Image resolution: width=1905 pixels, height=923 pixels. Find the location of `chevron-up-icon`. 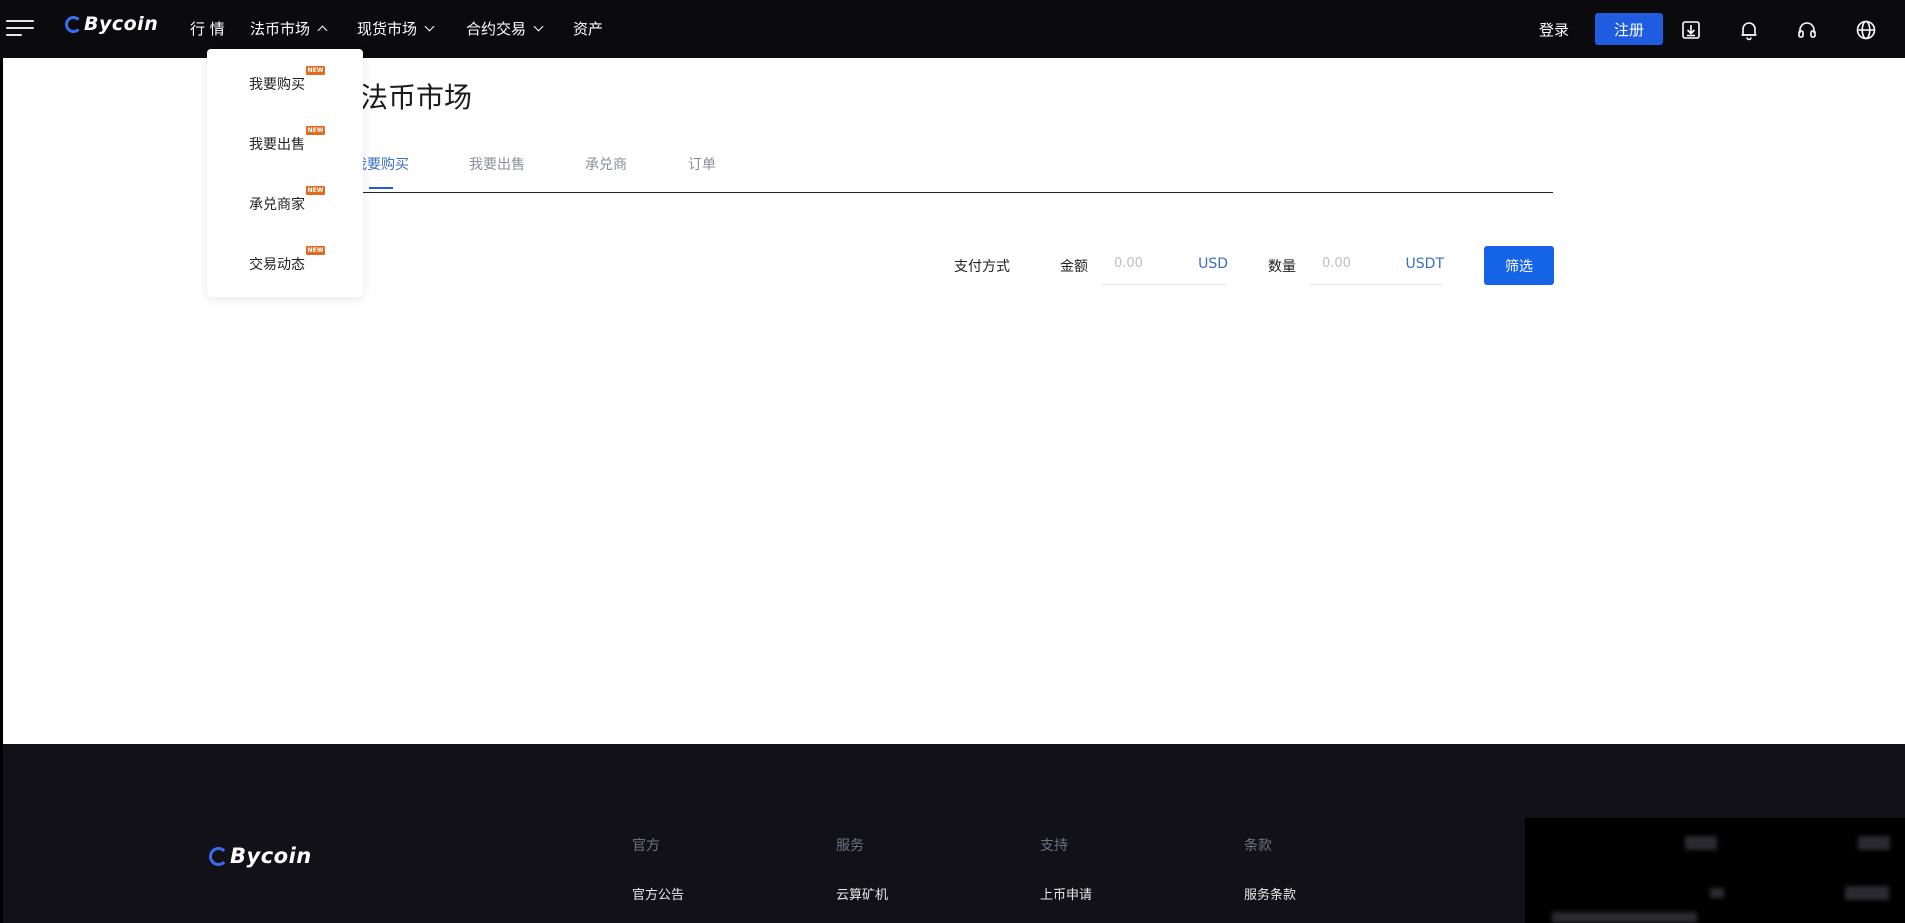

chevron-up-icon is located at coordinates (322, 30).